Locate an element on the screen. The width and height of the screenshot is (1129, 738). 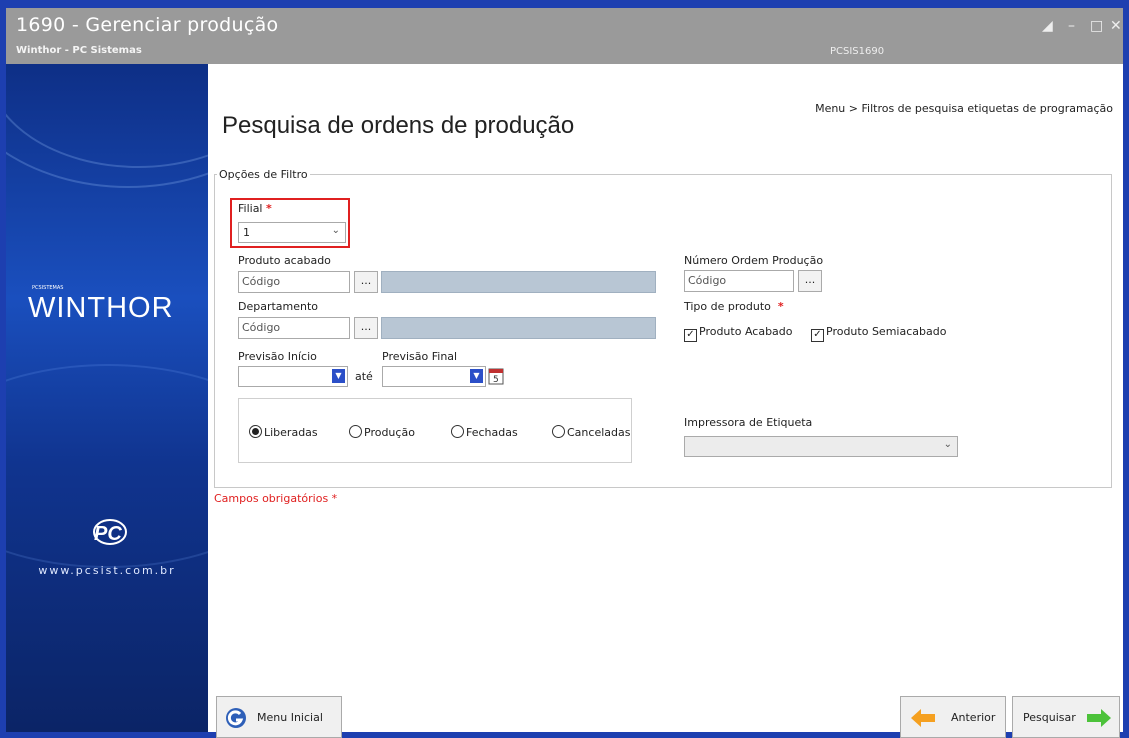
impressora-select: ⌄ is located at coordinates (821, 446).